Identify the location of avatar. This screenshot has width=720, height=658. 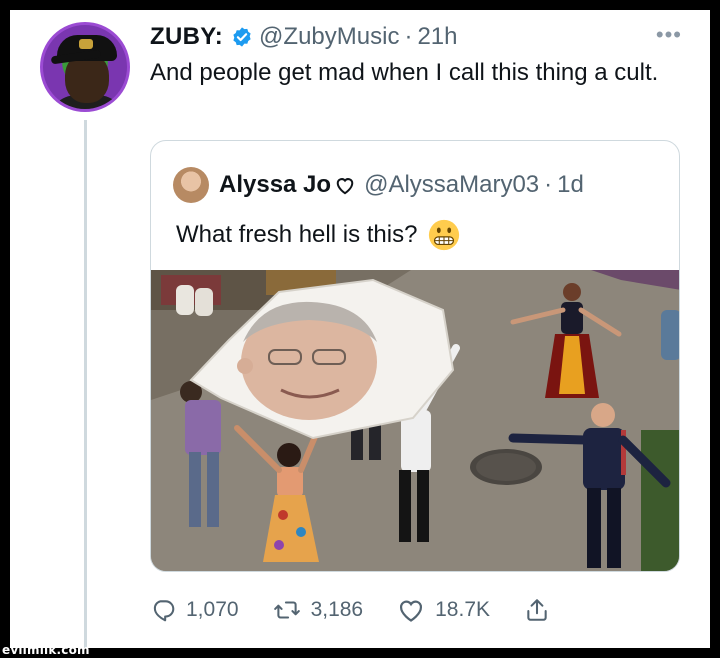
(85, 67).